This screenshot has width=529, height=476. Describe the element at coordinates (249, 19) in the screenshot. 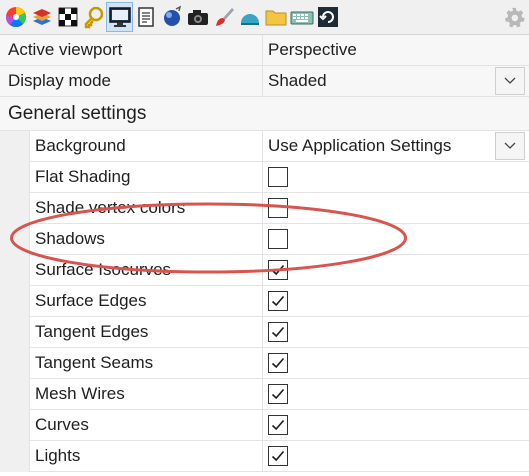

I see `environment-icon` at that location.